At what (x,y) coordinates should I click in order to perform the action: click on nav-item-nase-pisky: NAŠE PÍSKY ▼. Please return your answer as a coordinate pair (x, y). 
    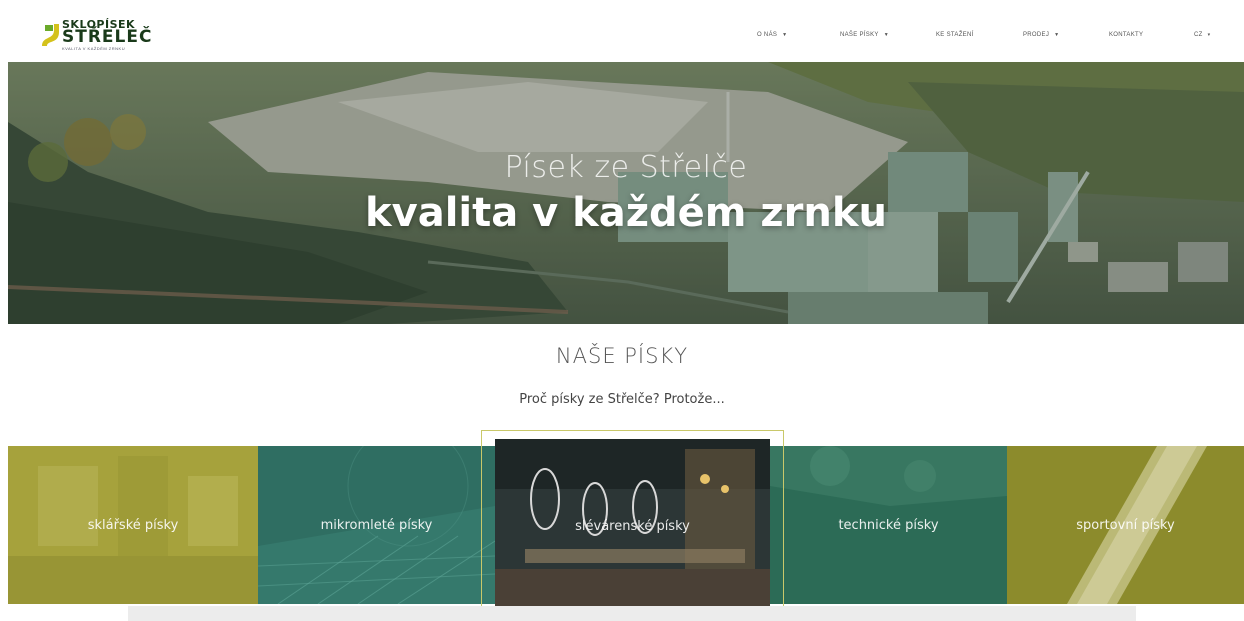
    Looking at the image, I should click on (864, 35).